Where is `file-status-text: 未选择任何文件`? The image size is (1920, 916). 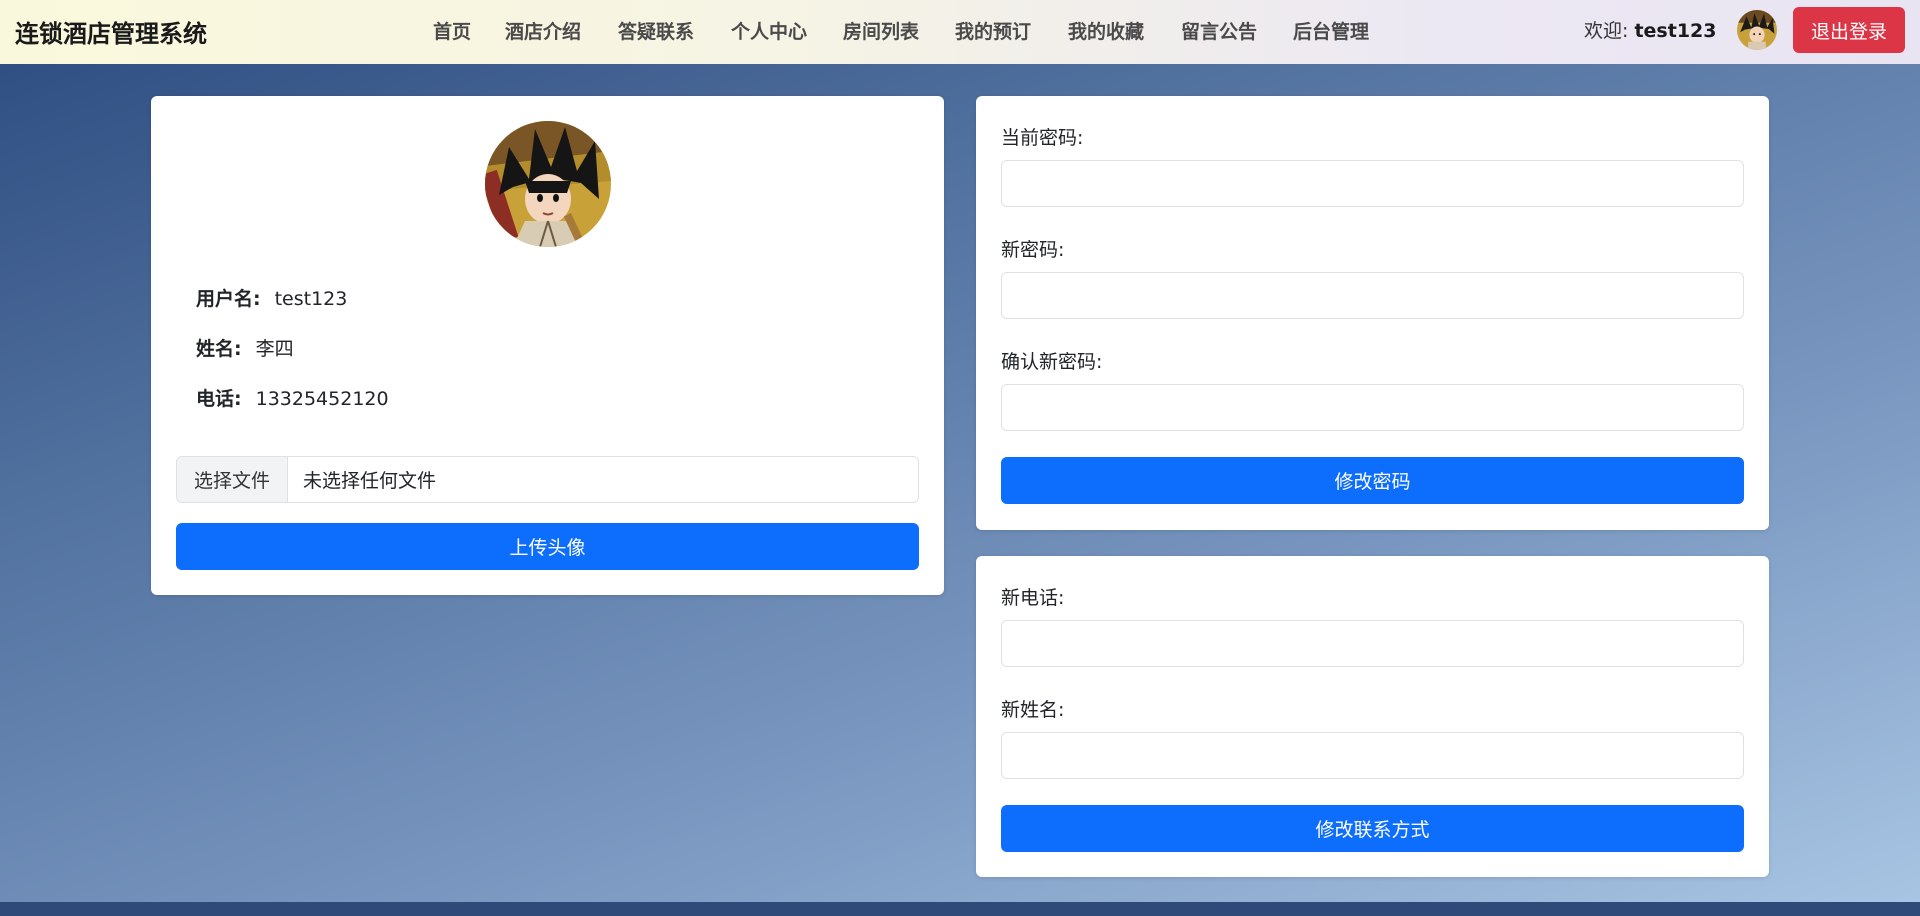 file-status-text: 未选择任何文件 is located at coordinates (370, 481).